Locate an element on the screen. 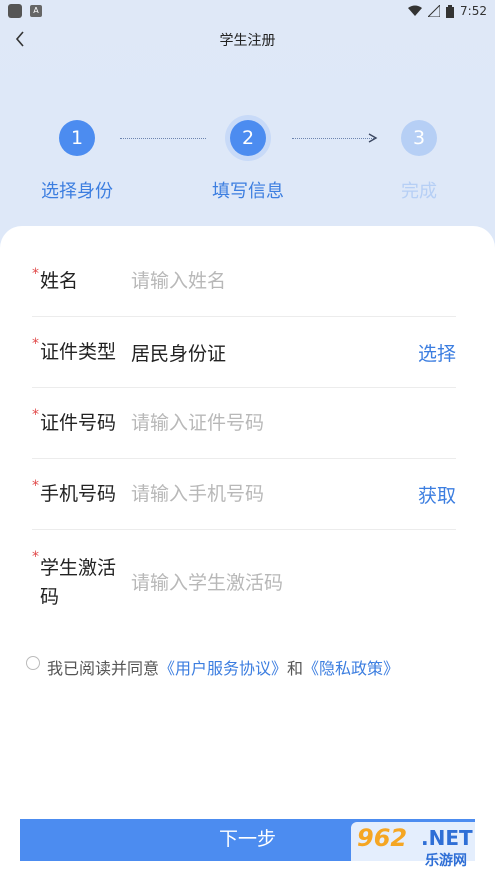 The width and height of the screenshot is (495, 880). registration-stepper: 1 选择身份 2 填写信息 3 完成 is located at coordinates (247, 163).